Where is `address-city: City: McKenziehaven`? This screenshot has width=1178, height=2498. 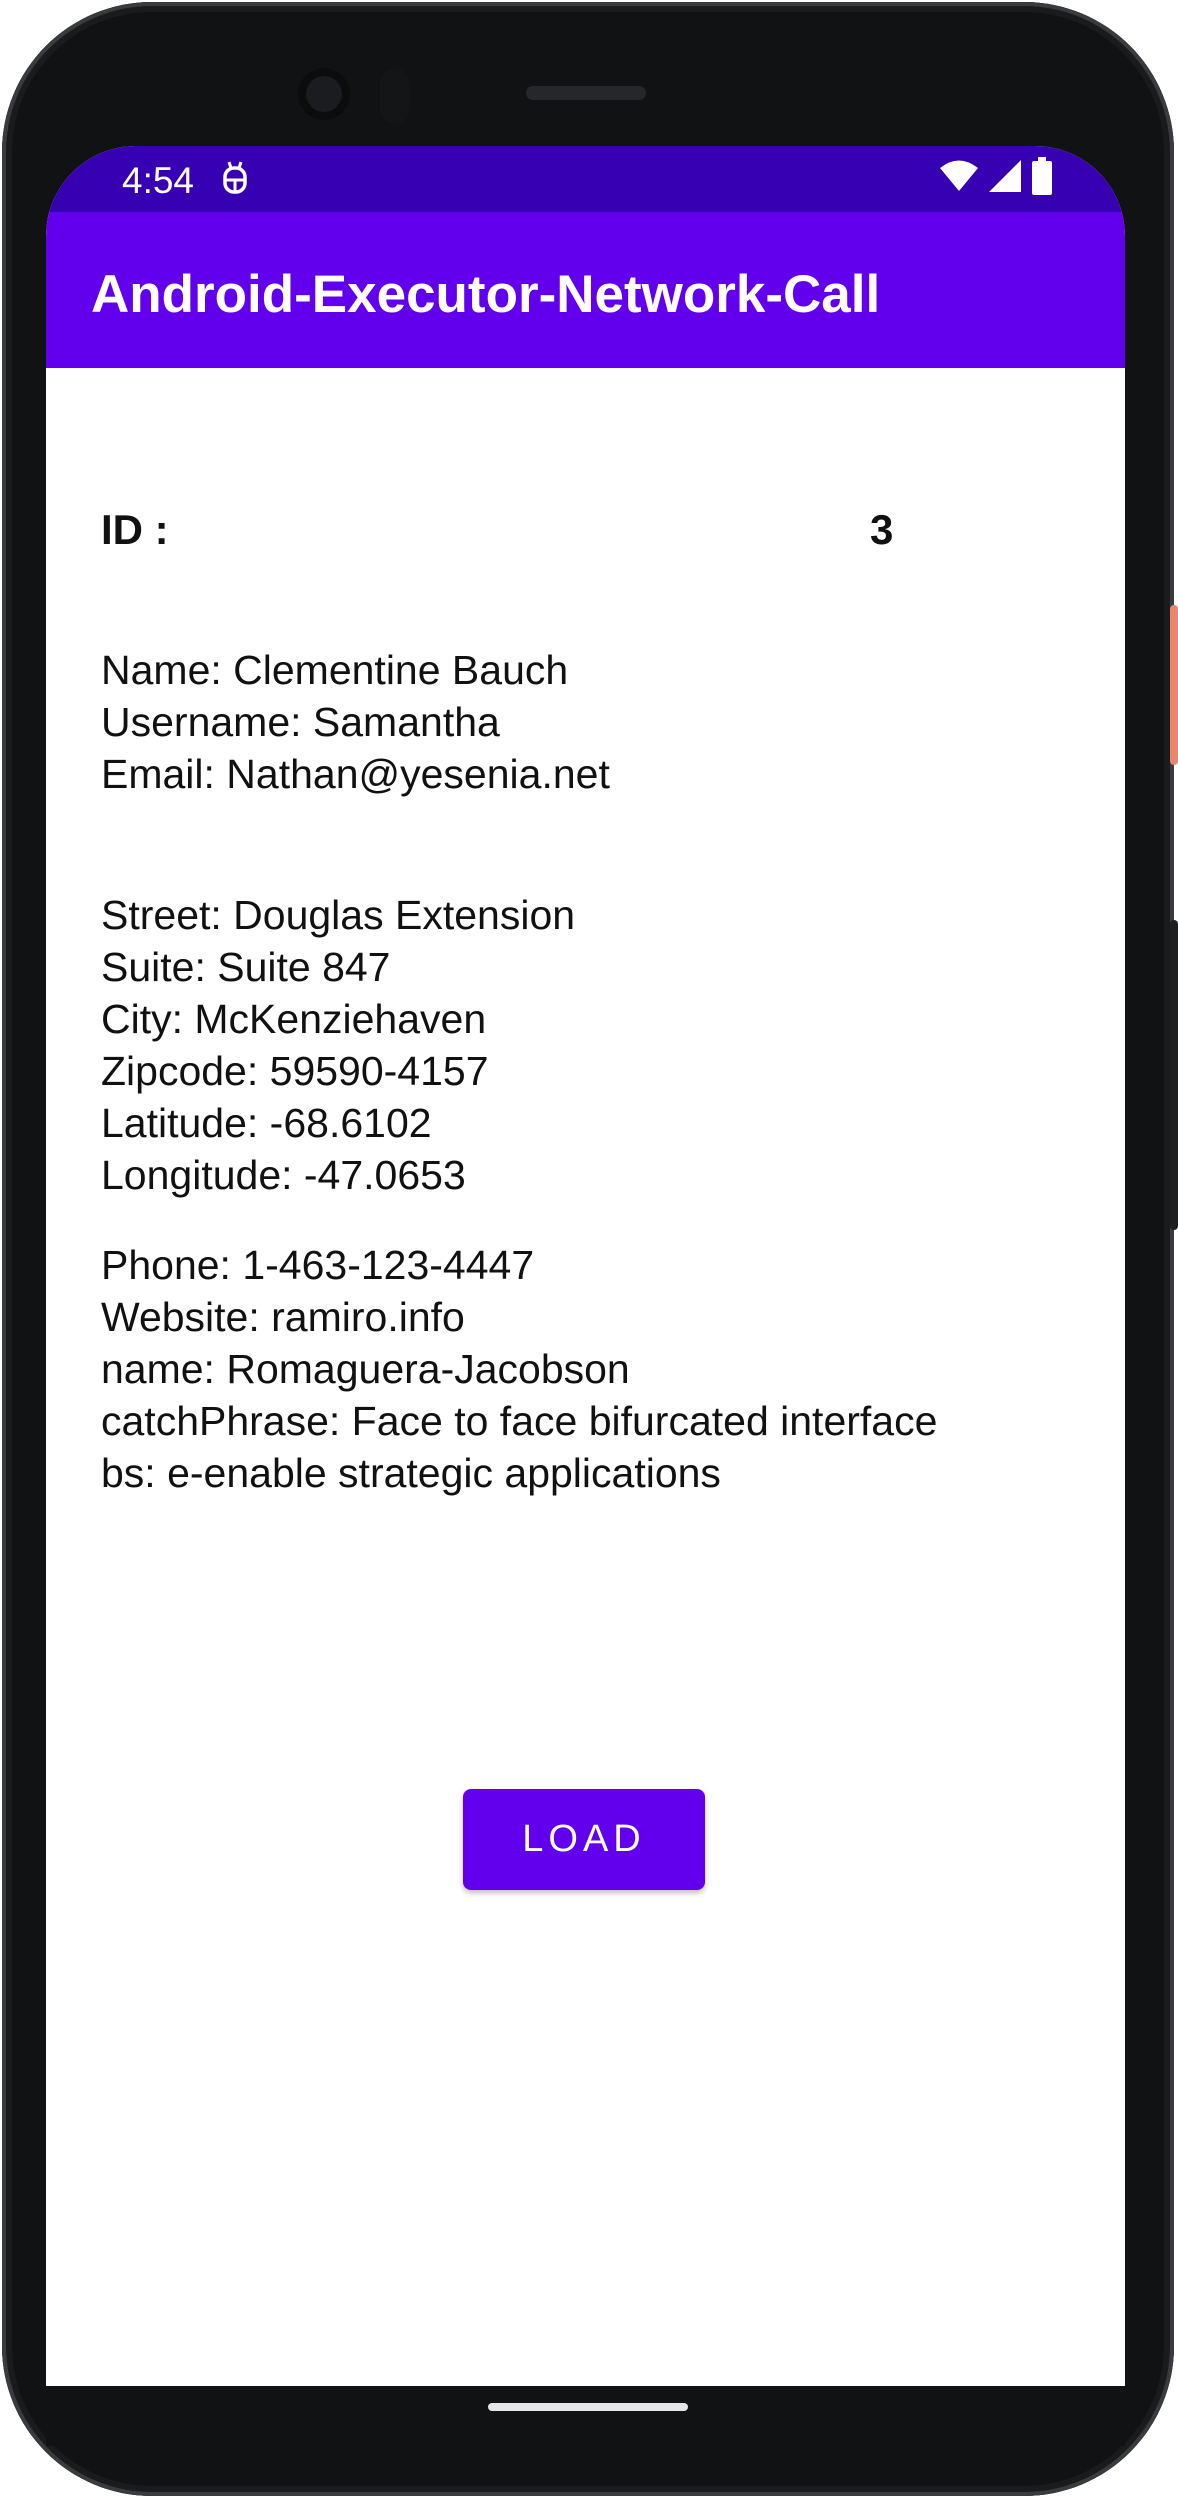 address-city: City: McKenziehaven is located at coordinates (294, 1019).